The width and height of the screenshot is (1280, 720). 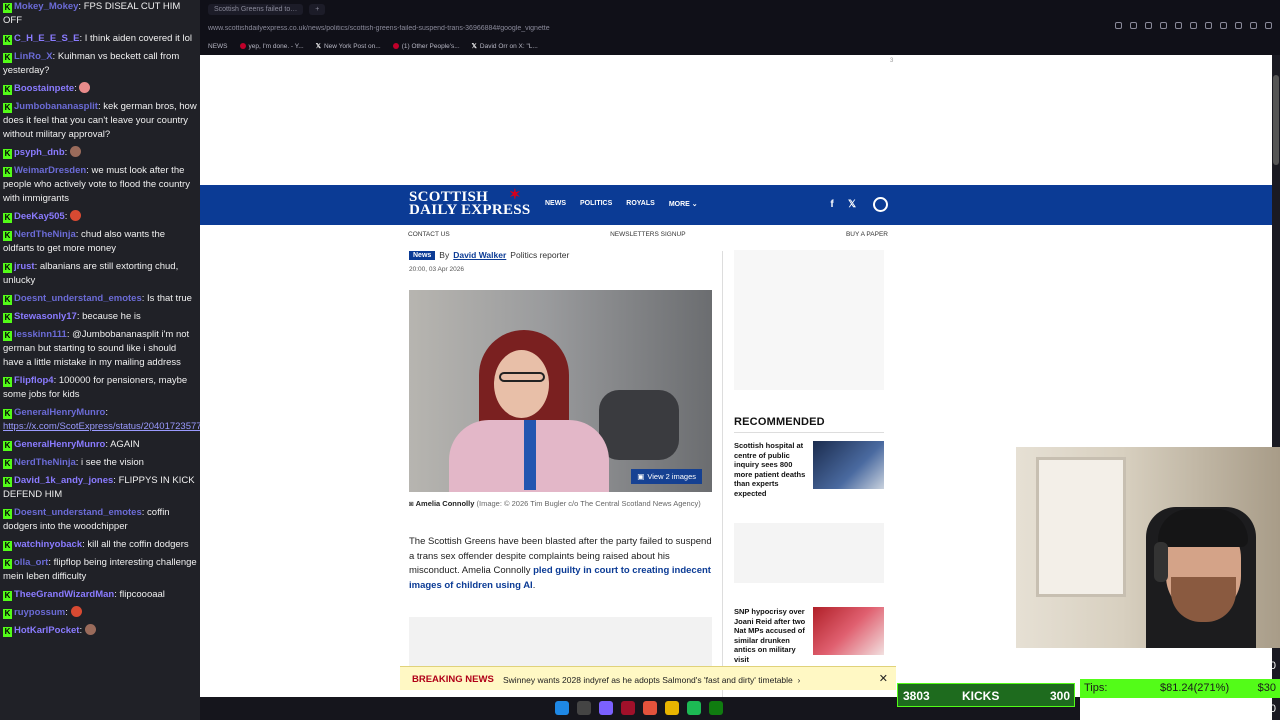 What do you see at coordinates (1180, 709) in the screenshot?
I see `kick-subs-row: Kick Subs: 2(20%) 10` at bounding box center [1180, 709].